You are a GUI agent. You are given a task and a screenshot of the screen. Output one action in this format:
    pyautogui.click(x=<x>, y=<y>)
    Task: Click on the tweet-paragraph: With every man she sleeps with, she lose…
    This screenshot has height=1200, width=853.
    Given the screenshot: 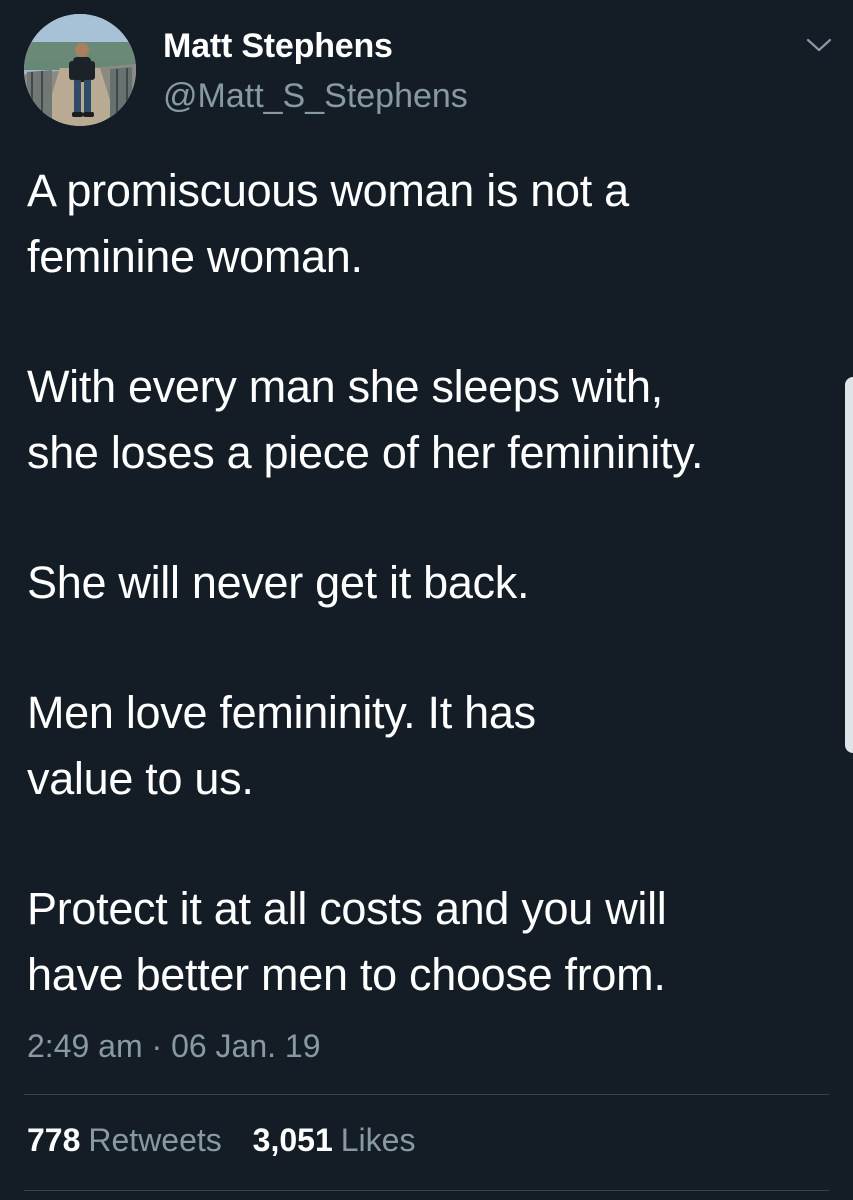 What is the action you would take?
    pyautogui.click(x=433, y=420)
    